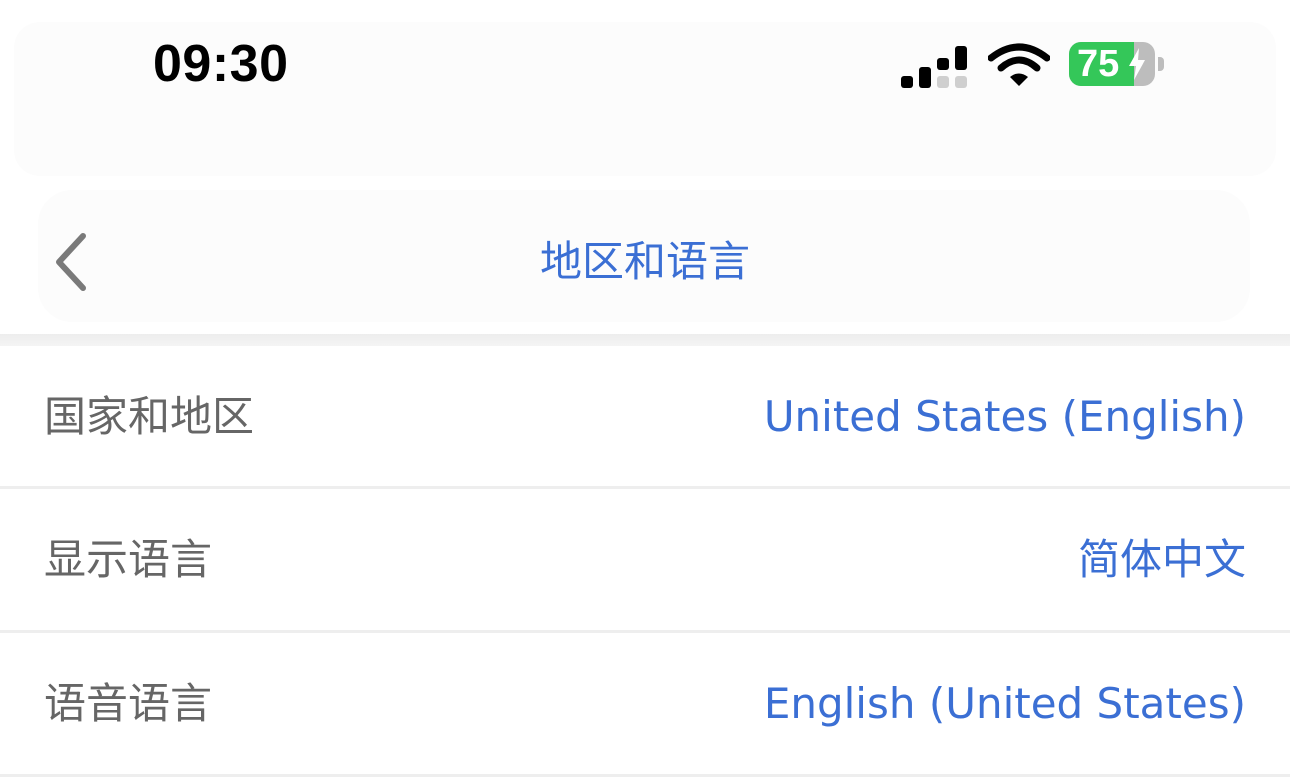  Describe the element at coordinates (1004, 703) in the screenshot. I see `row-value: English (United States)` at that location.